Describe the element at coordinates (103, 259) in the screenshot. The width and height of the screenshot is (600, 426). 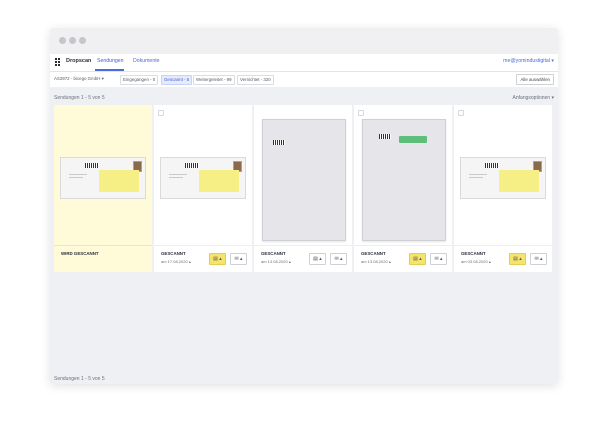
I see `card-info: WIRD GESCANNT` at that location.